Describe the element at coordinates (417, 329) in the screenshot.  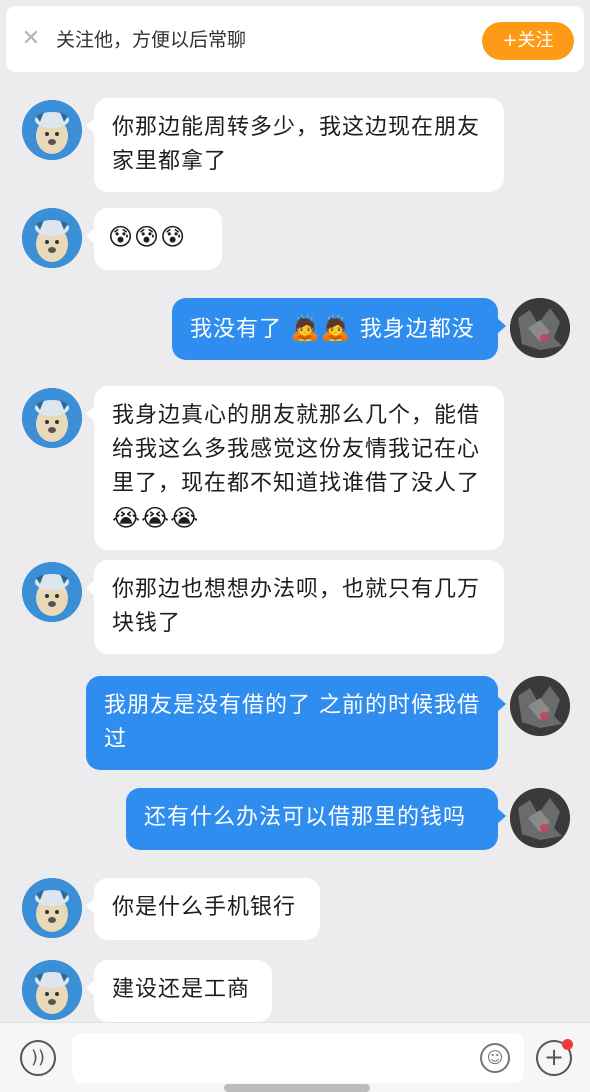
I see `message-text: 我身边都没` at that location.